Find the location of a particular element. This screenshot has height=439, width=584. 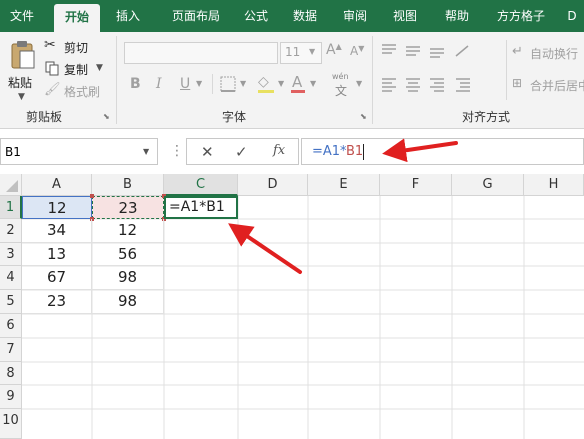

arrow-to-cell is located at coordinates (265, 248).